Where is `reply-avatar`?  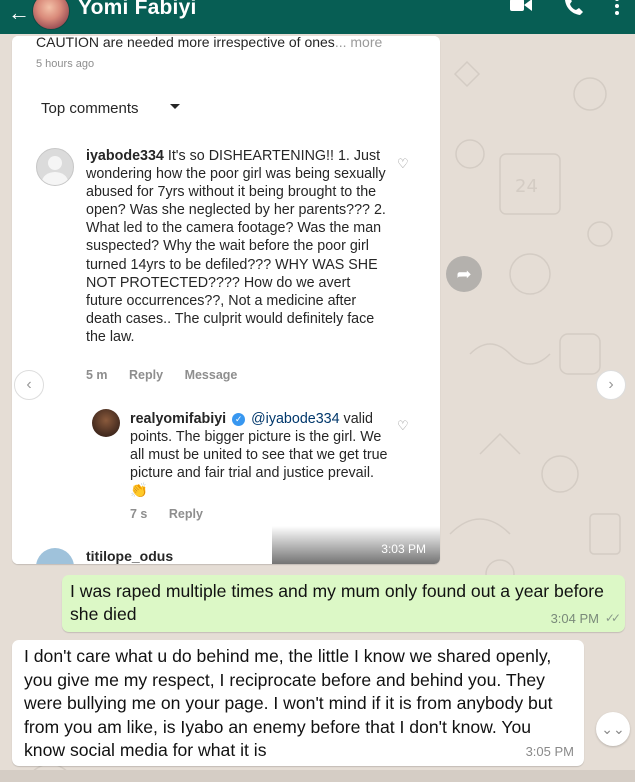
reply-avatar is located at coordinates (106, 423).